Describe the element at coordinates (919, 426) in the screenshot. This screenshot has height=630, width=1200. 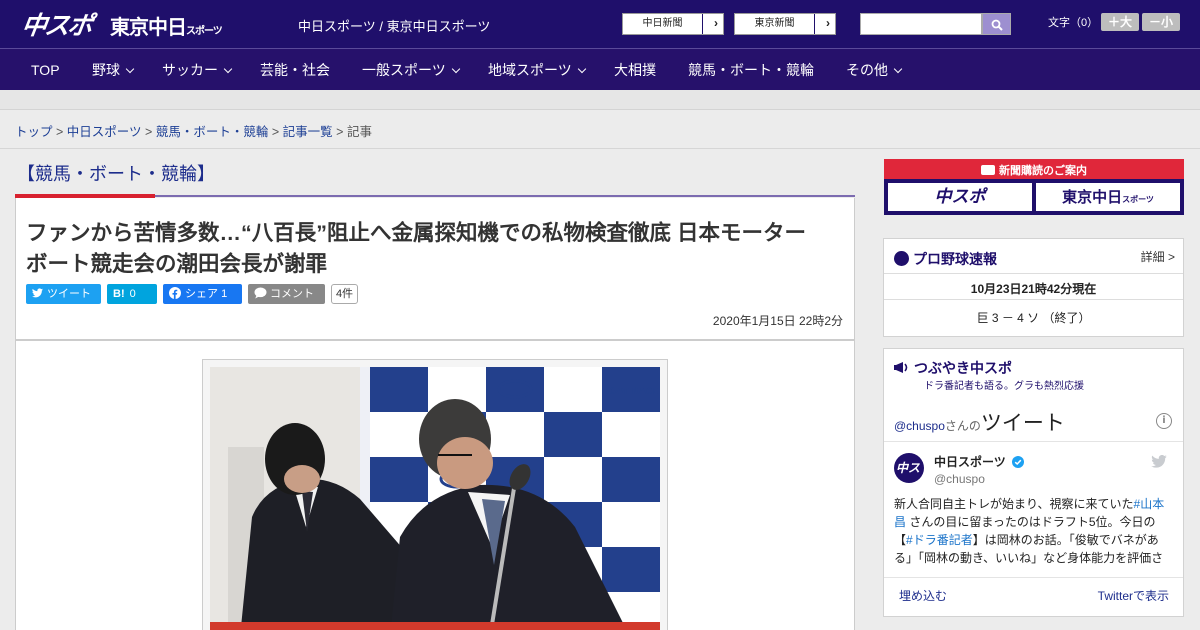
I see `tweet-handle-link: @chuspo` at that location.